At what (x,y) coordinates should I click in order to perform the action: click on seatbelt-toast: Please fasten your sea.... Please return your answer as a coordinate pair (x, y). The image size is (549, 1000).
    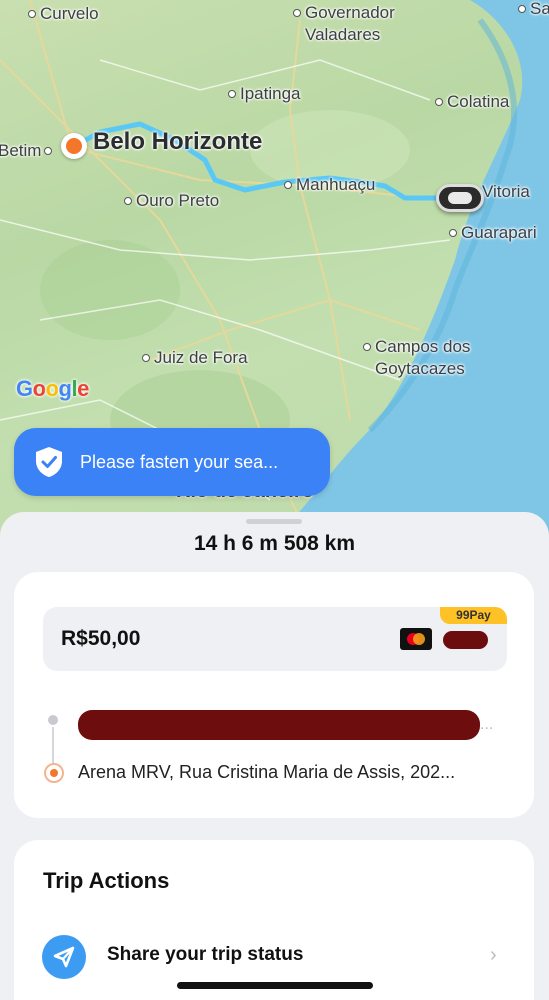
    Looking at the image, I should click on (172, 462).